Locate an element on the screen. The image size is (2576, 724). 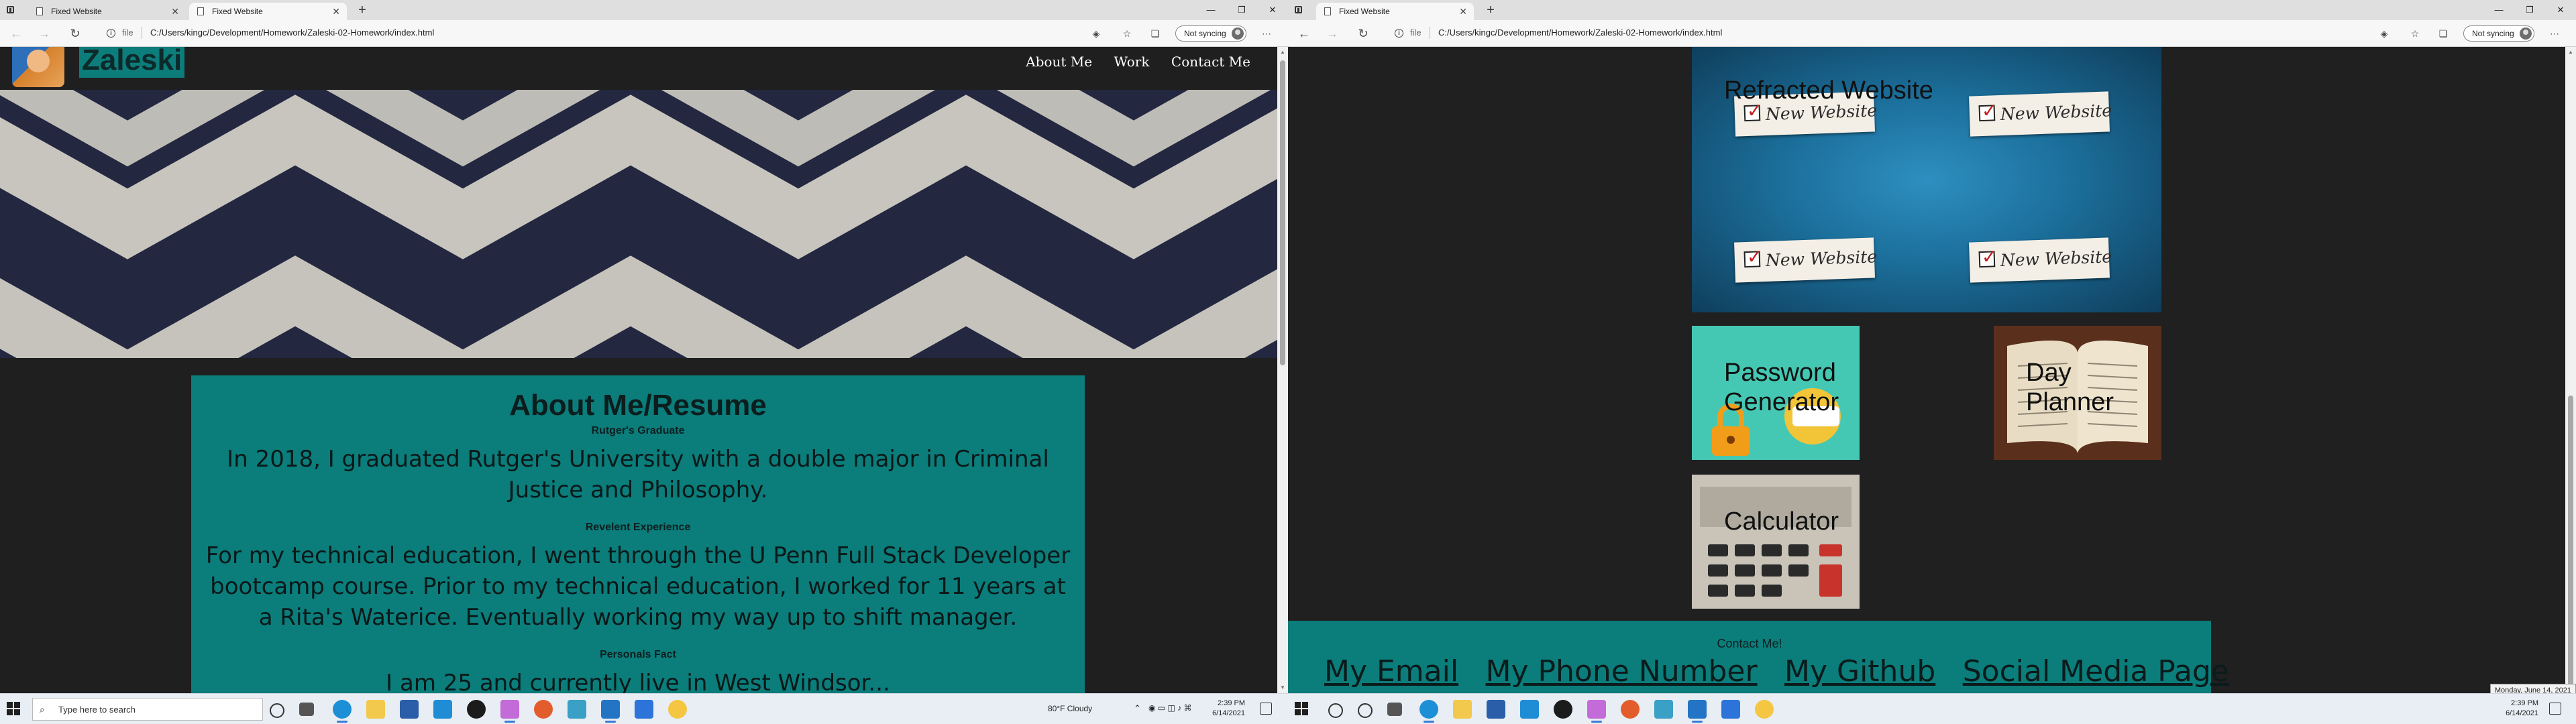
search-icon is located at coordinates (1335, 710).